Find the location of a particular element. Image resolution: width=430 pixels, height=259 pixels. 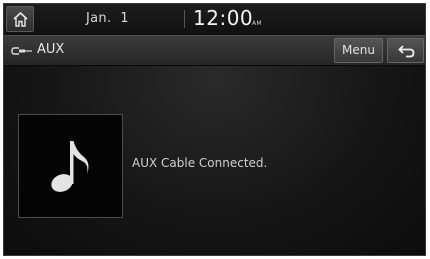

clock-display: 12:00 is located at coordinates (223, 18).